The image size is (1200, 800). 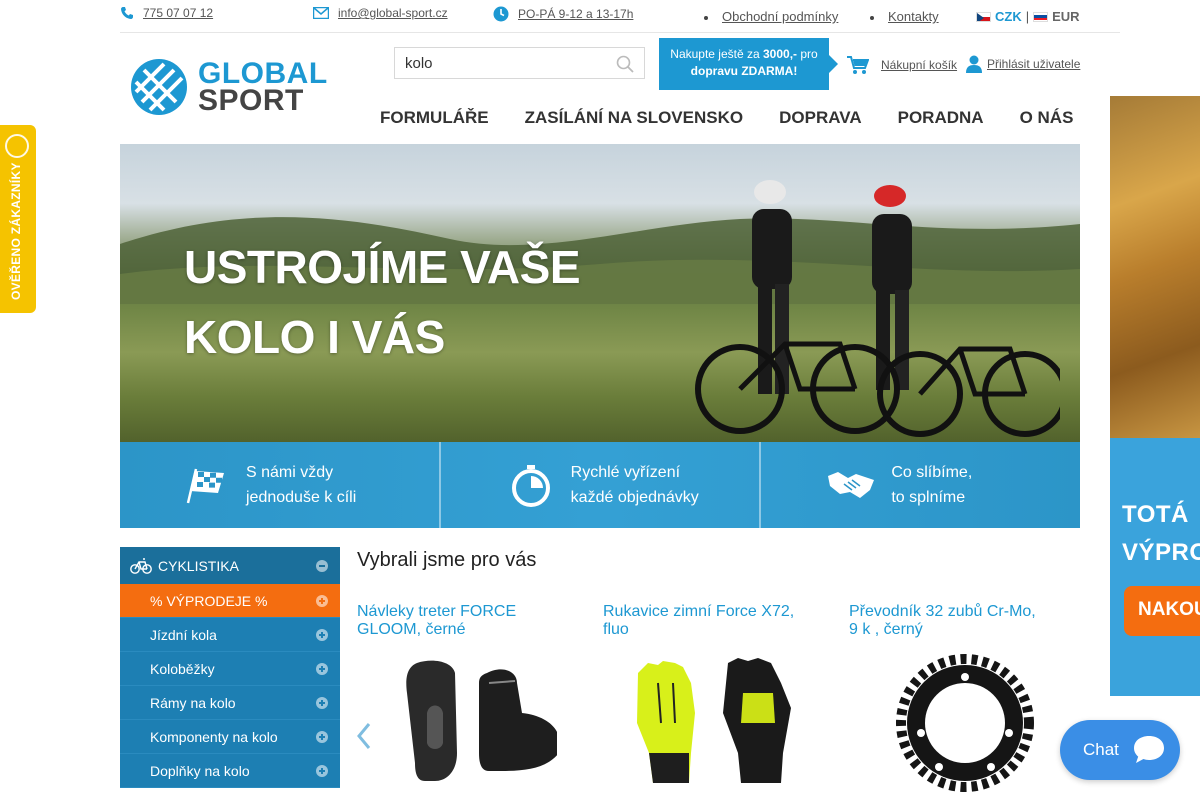 I want to click on product-card: Návleky treter FORCE GLOOM, černé, so click(x=457, y=692).